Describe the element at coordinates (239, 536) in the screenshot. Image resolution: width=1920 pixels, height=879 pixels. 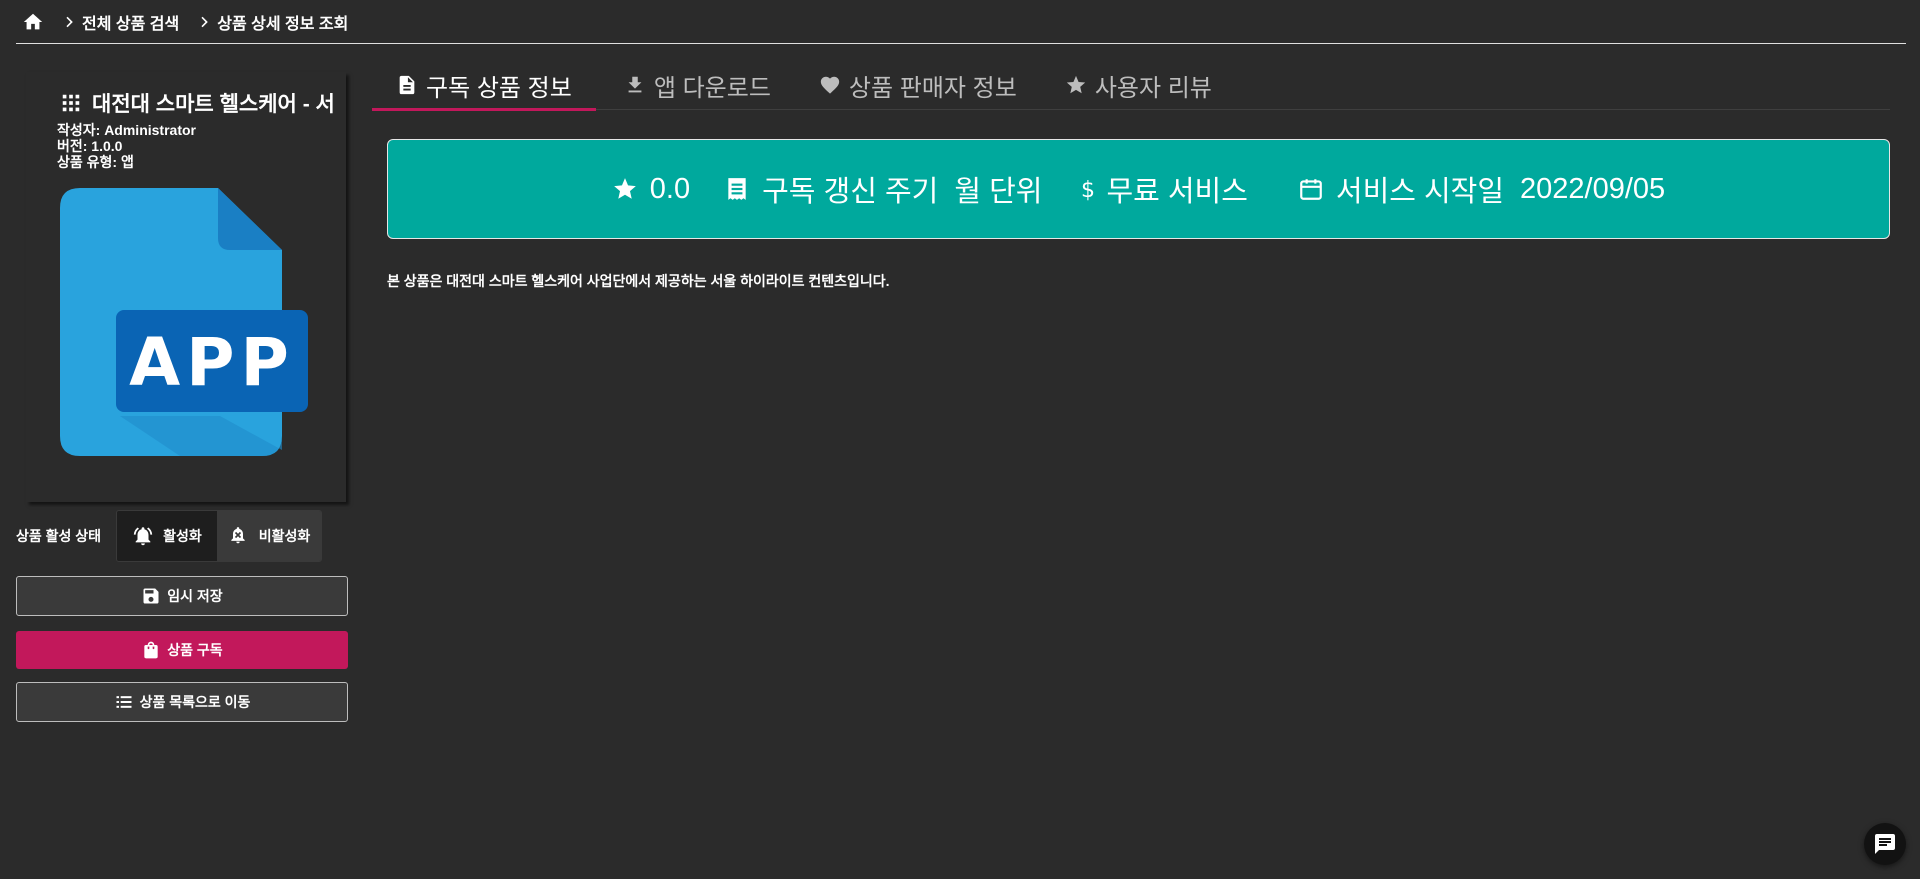
I see `bell-off-icon` at that location.